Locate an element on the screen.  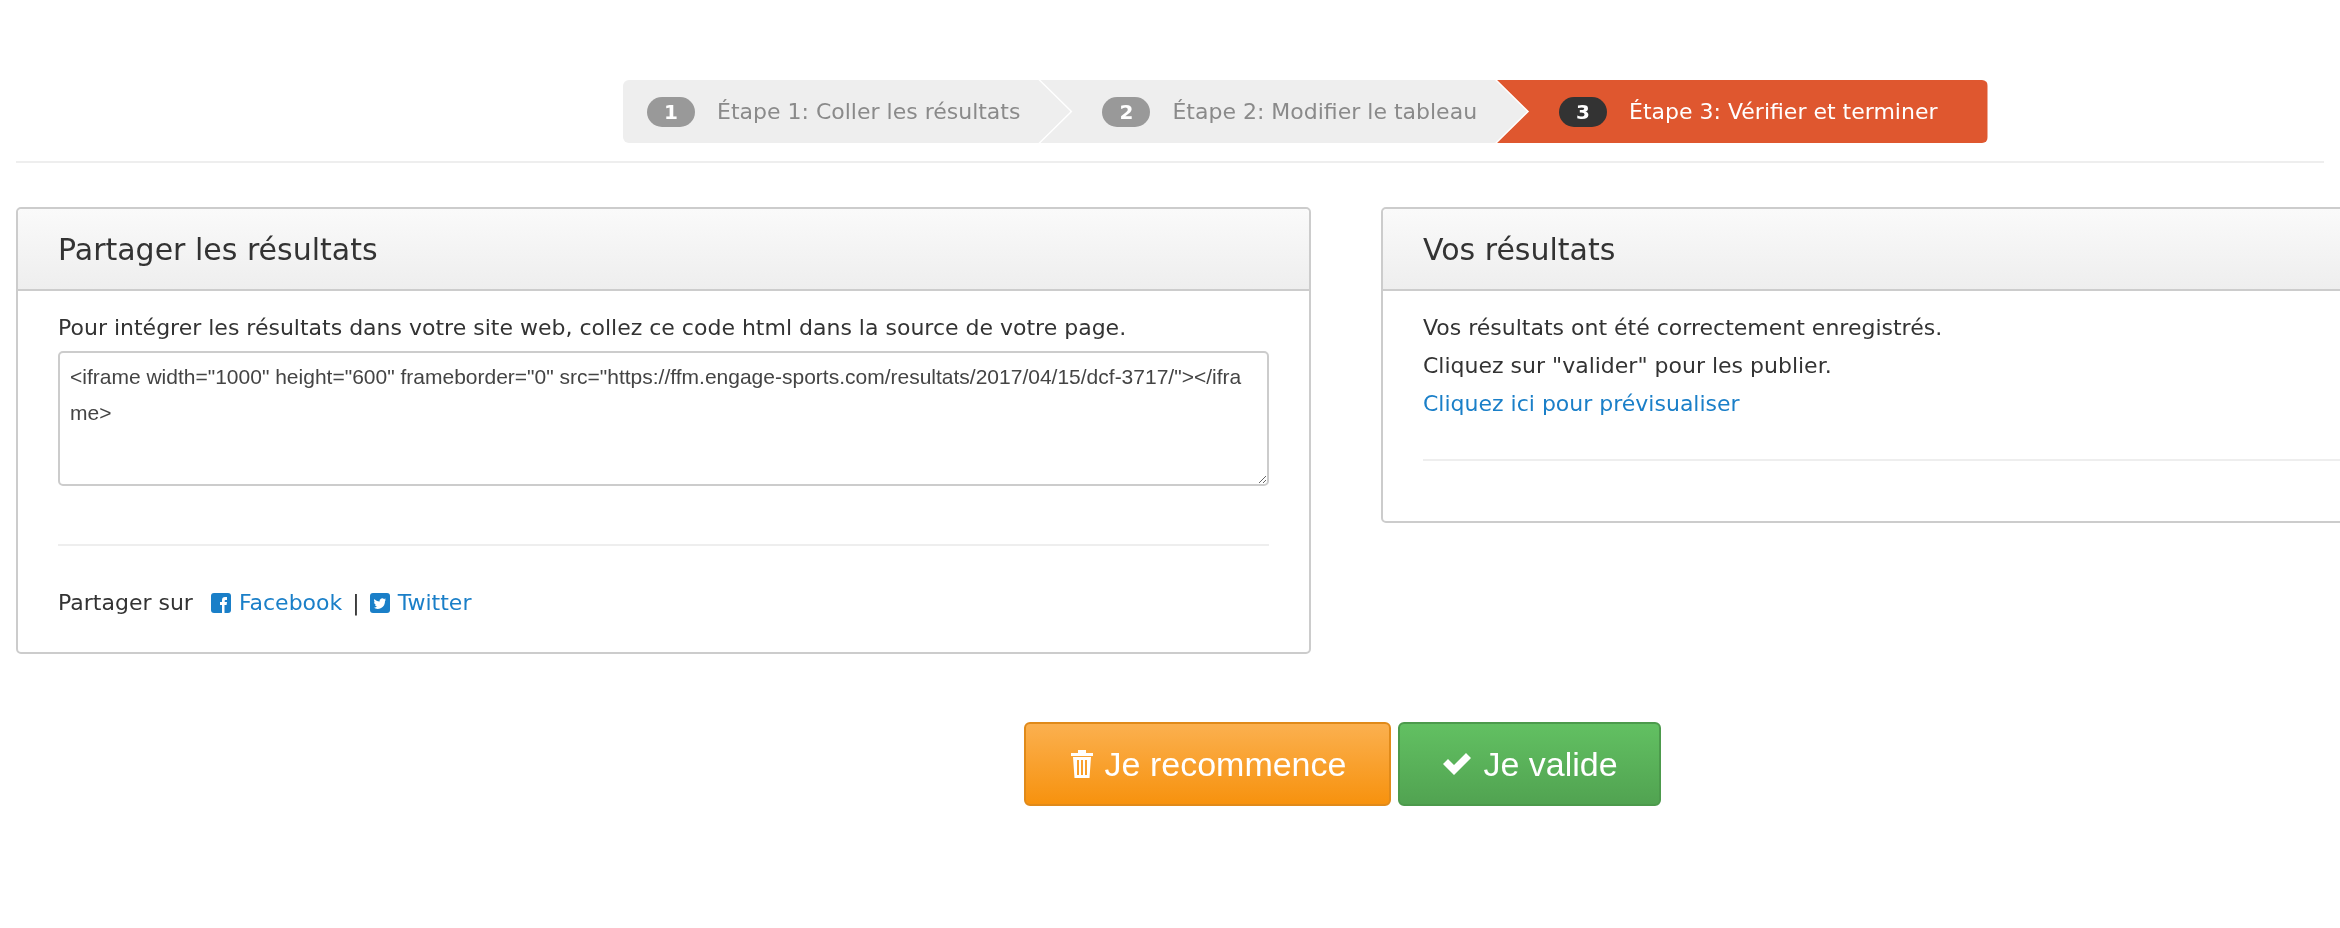
check-icon is located at coordinates (1457, 764).